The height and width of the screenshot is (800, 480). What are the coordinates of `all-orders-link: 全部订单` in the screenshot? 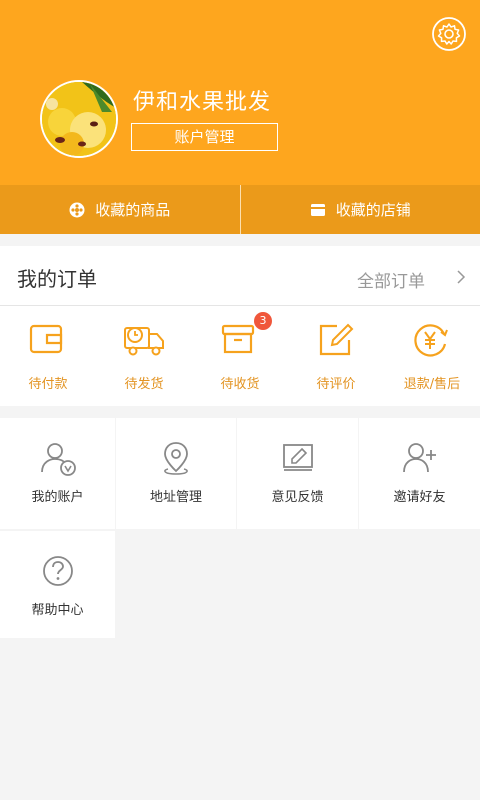 It's located at (391, 279).